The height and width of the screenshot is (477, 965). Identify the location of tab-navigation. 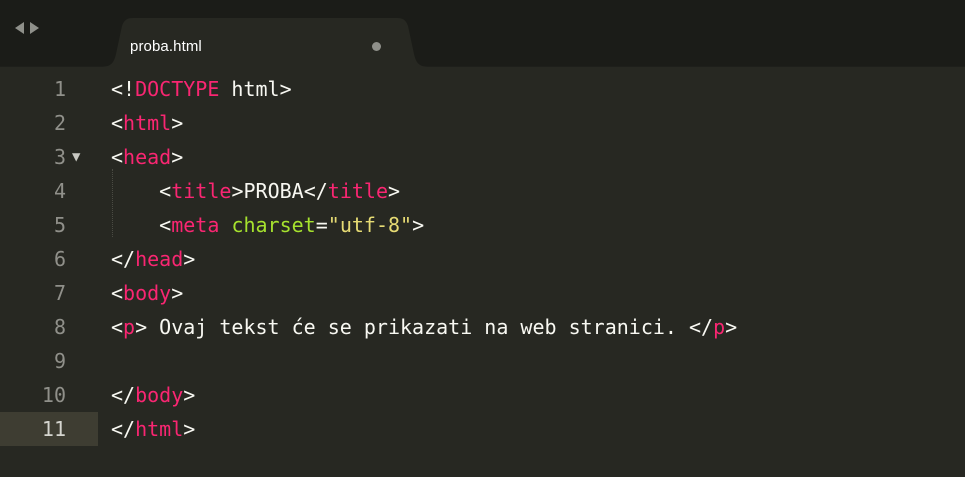
(27, 28).